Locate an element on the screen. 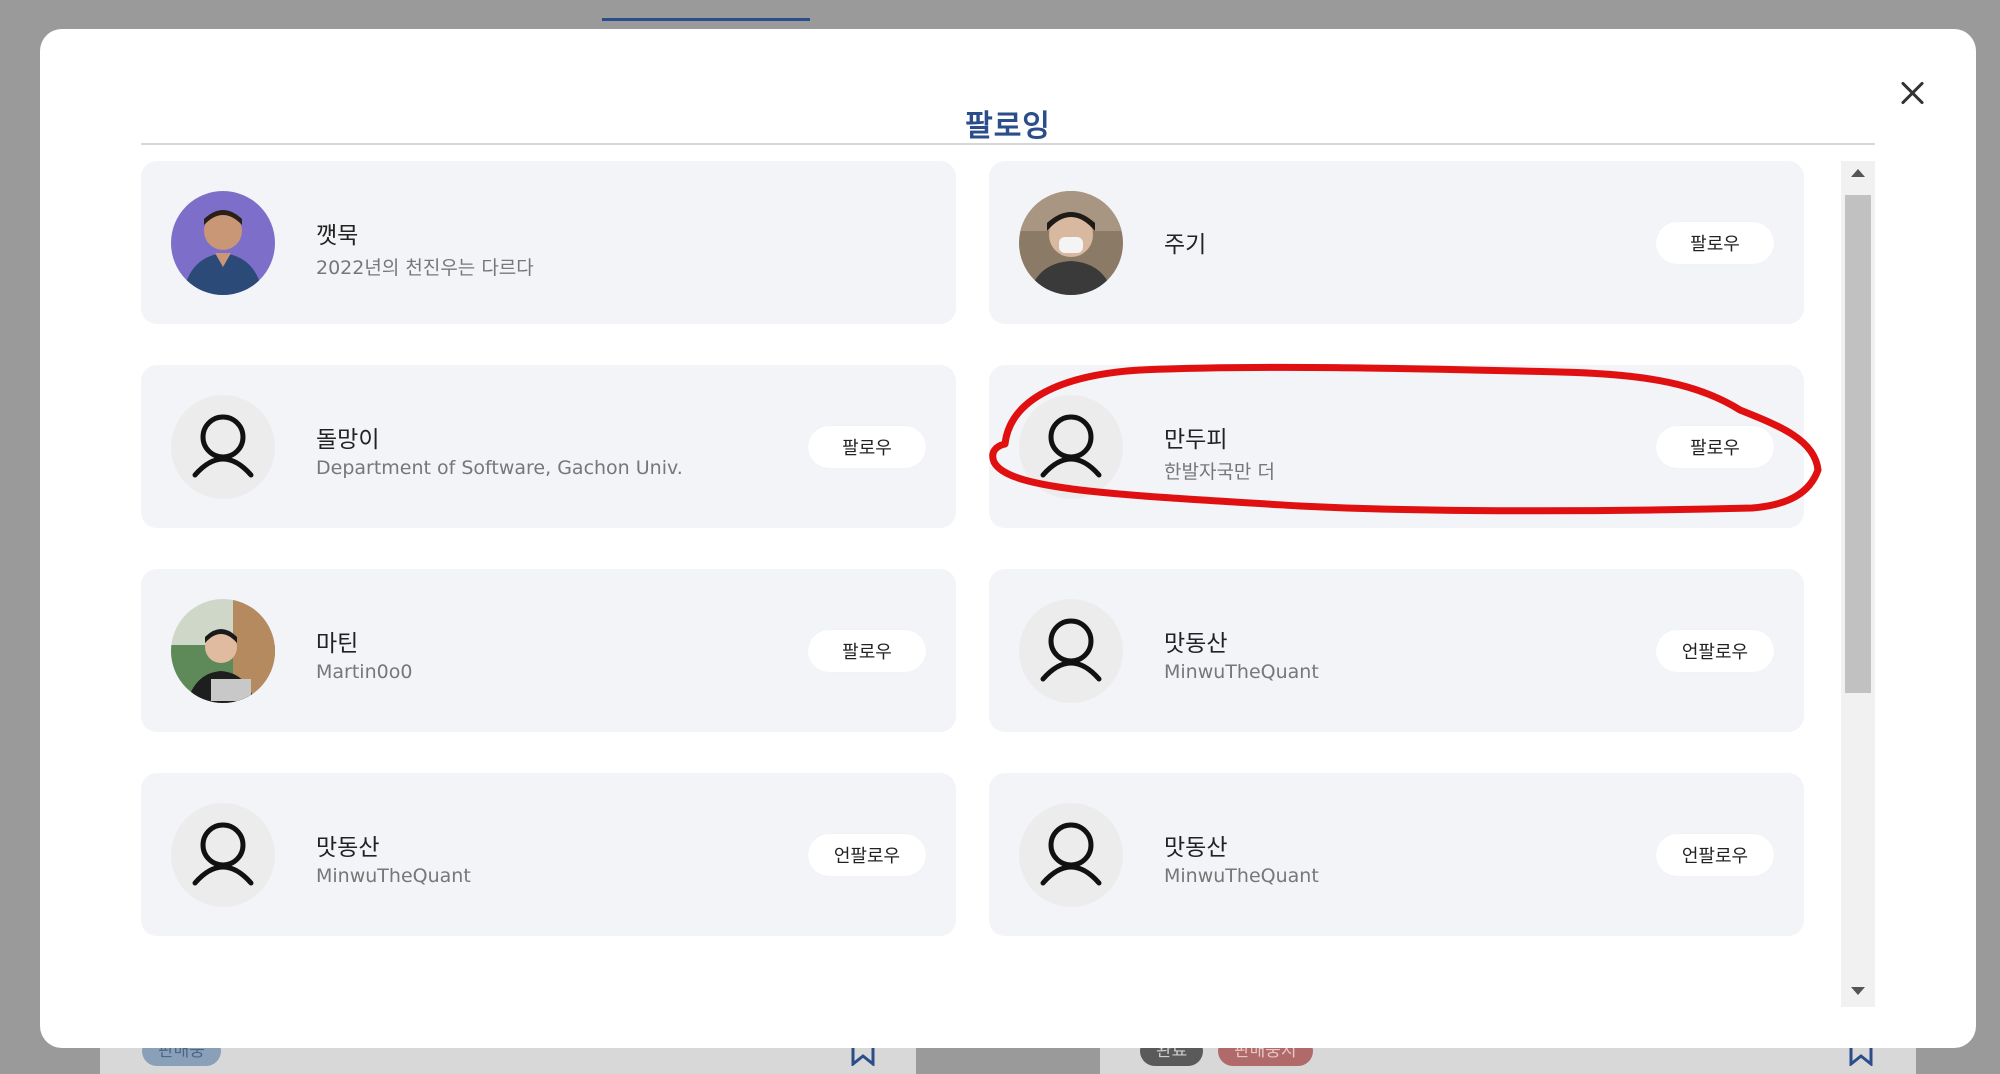 The height and width of the screenshot is (1074, 2000). title-divider is located at coordinates (1008, 144).